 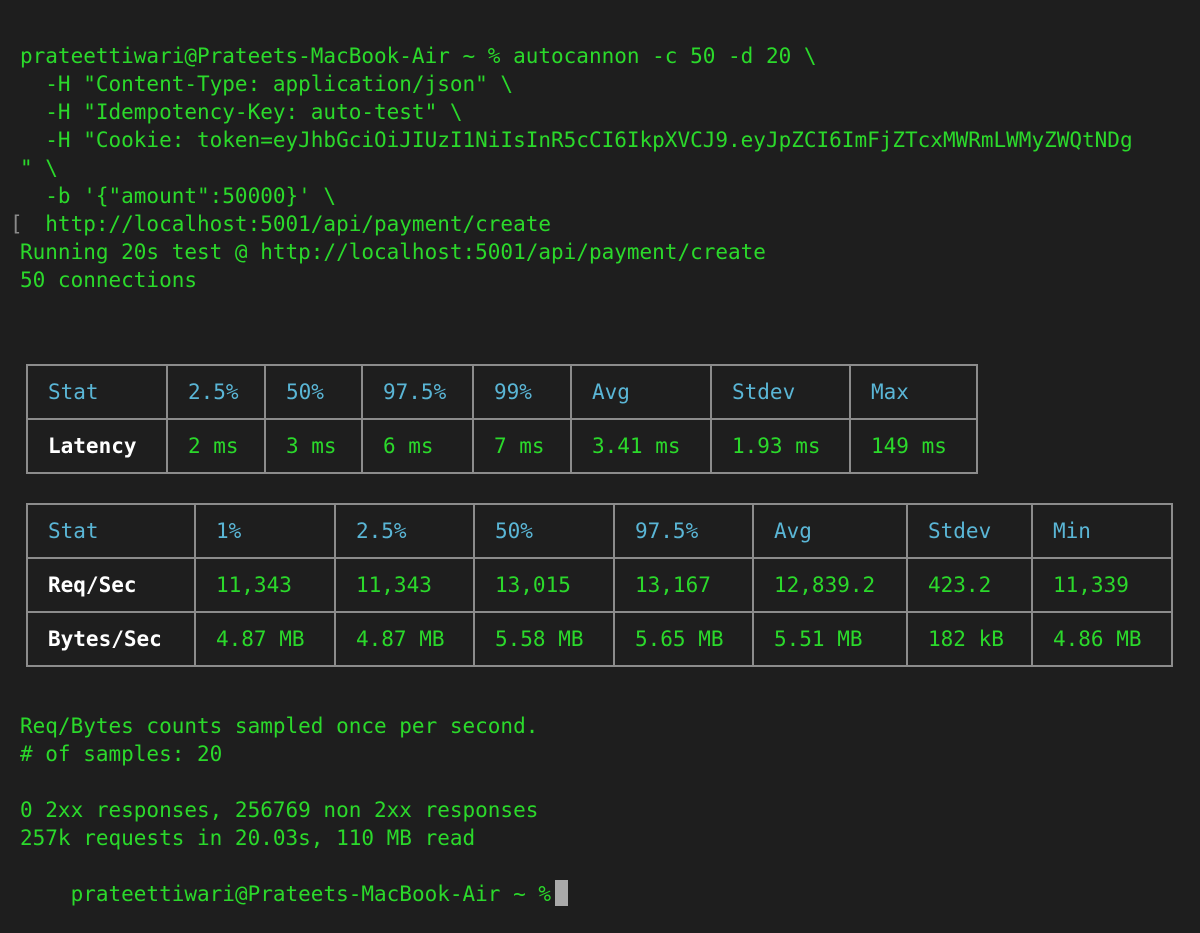 I want to click on table-cell: 13,167, so click(x=683, y=585).